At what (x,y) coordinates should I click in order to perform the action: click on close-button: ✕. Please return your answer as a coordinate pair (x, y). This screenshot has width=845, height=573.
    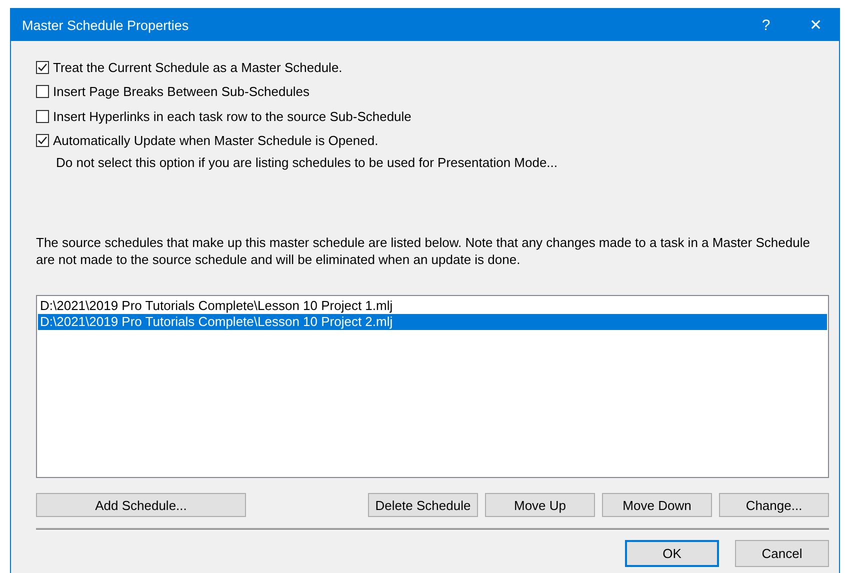
    Looking at the image, I should click on (816, 25).